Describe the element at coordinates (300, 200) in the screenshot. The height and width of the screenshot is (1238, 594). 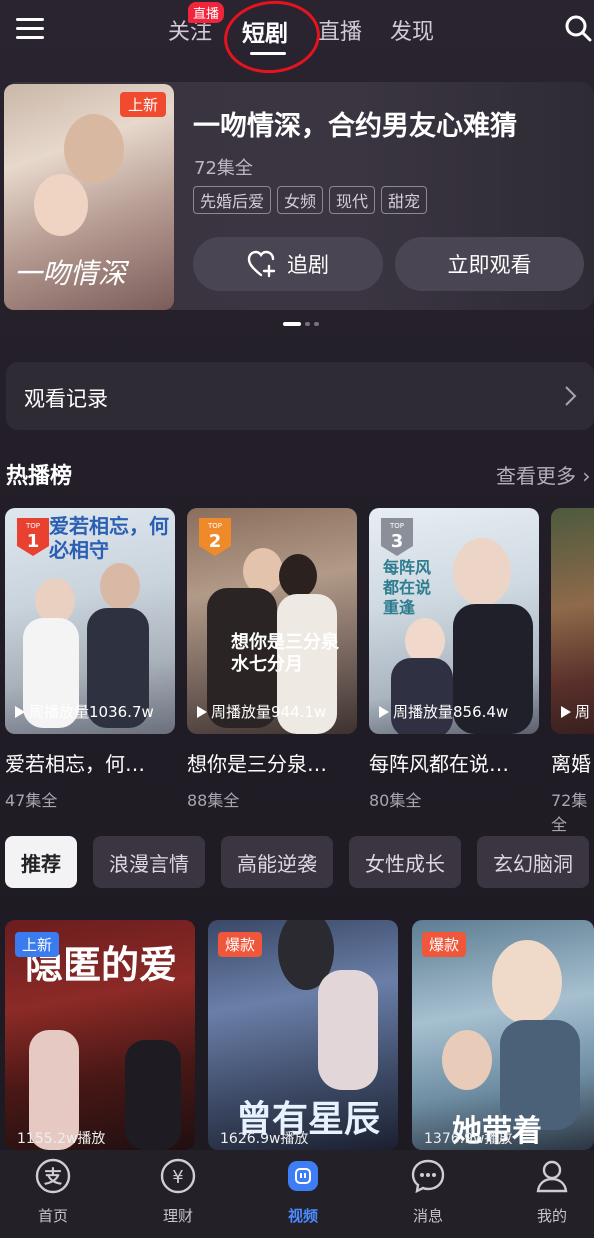
I see `tag: 女频` at that location.